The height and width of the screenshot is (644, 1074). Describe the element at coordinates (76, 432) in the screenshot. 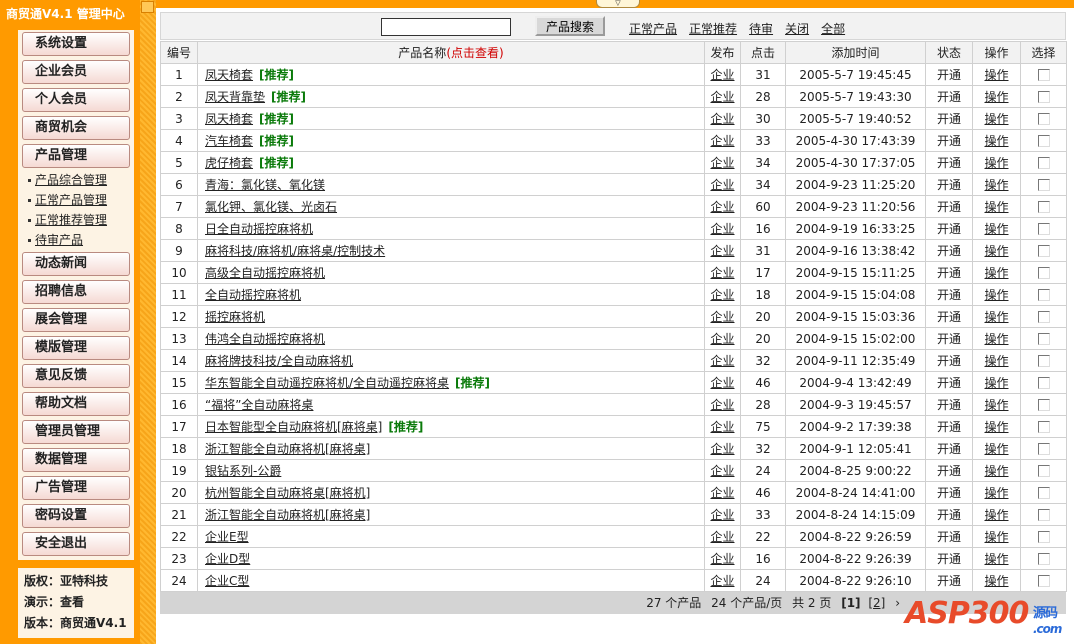

I see `sidebar-item: 管理员管理` at that location.